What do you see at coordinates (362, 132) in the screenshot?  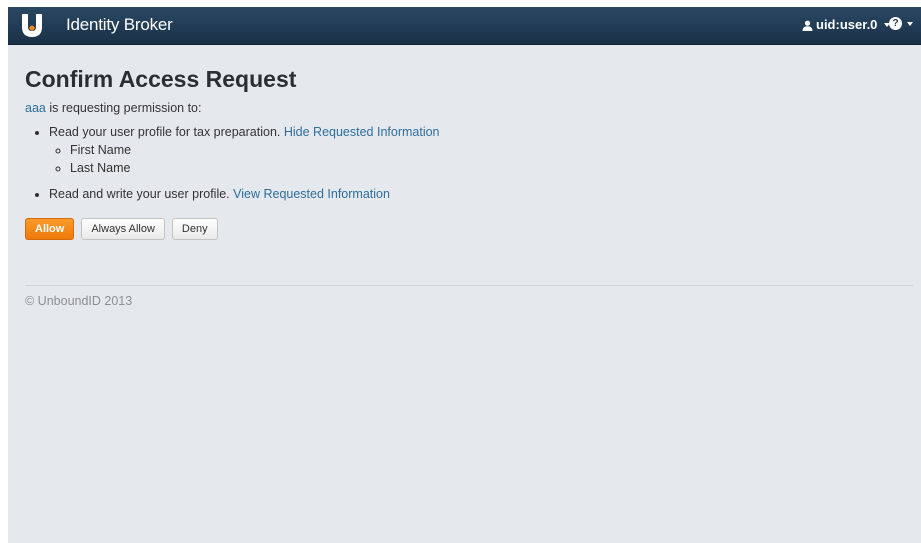 I see `hide-requested-info-link: Hide Requested Information` at bounding box center [362, 132].